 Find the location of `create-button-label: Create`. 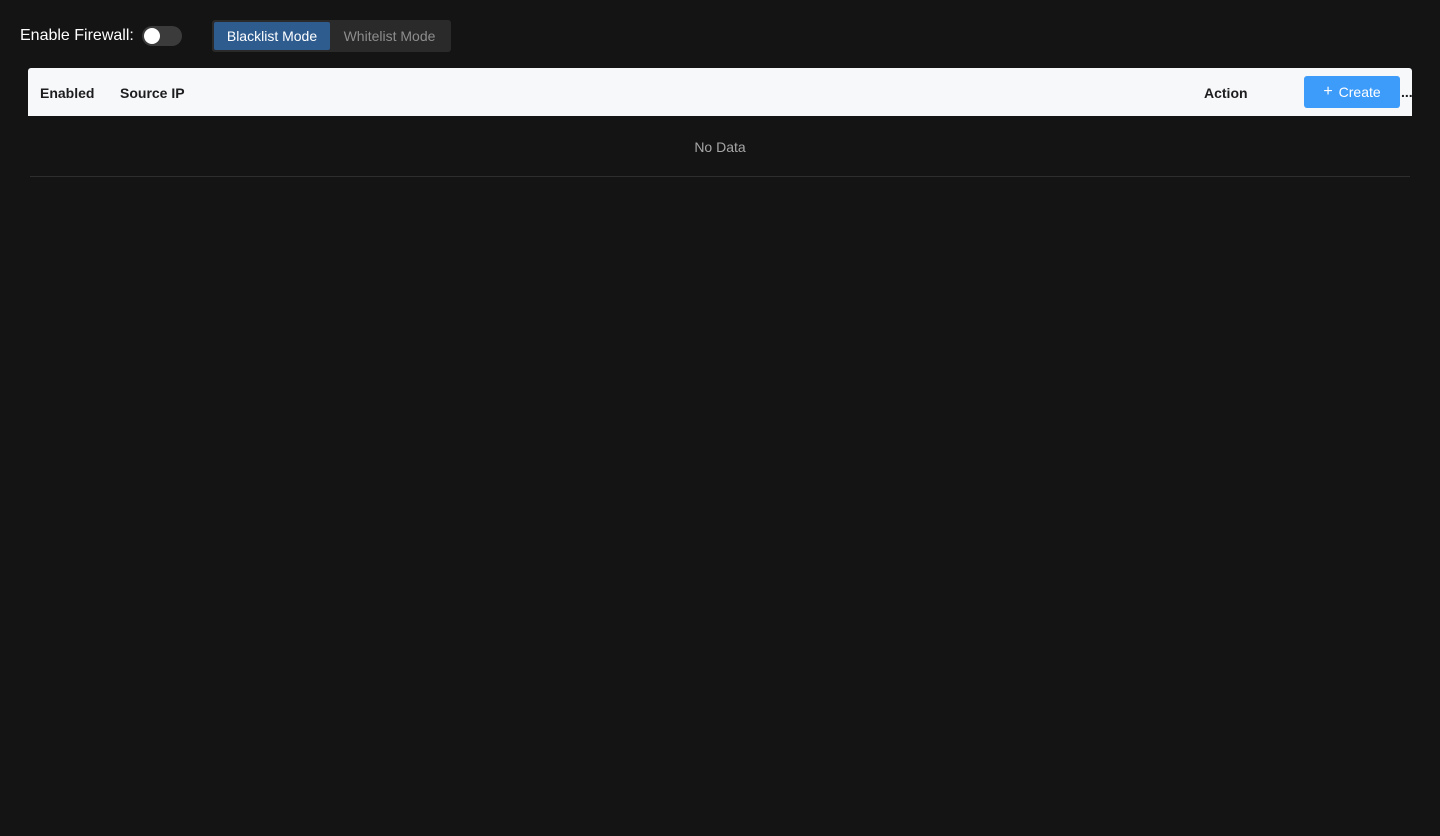

create-button-label: Create is located at coordinates (1359, 92).